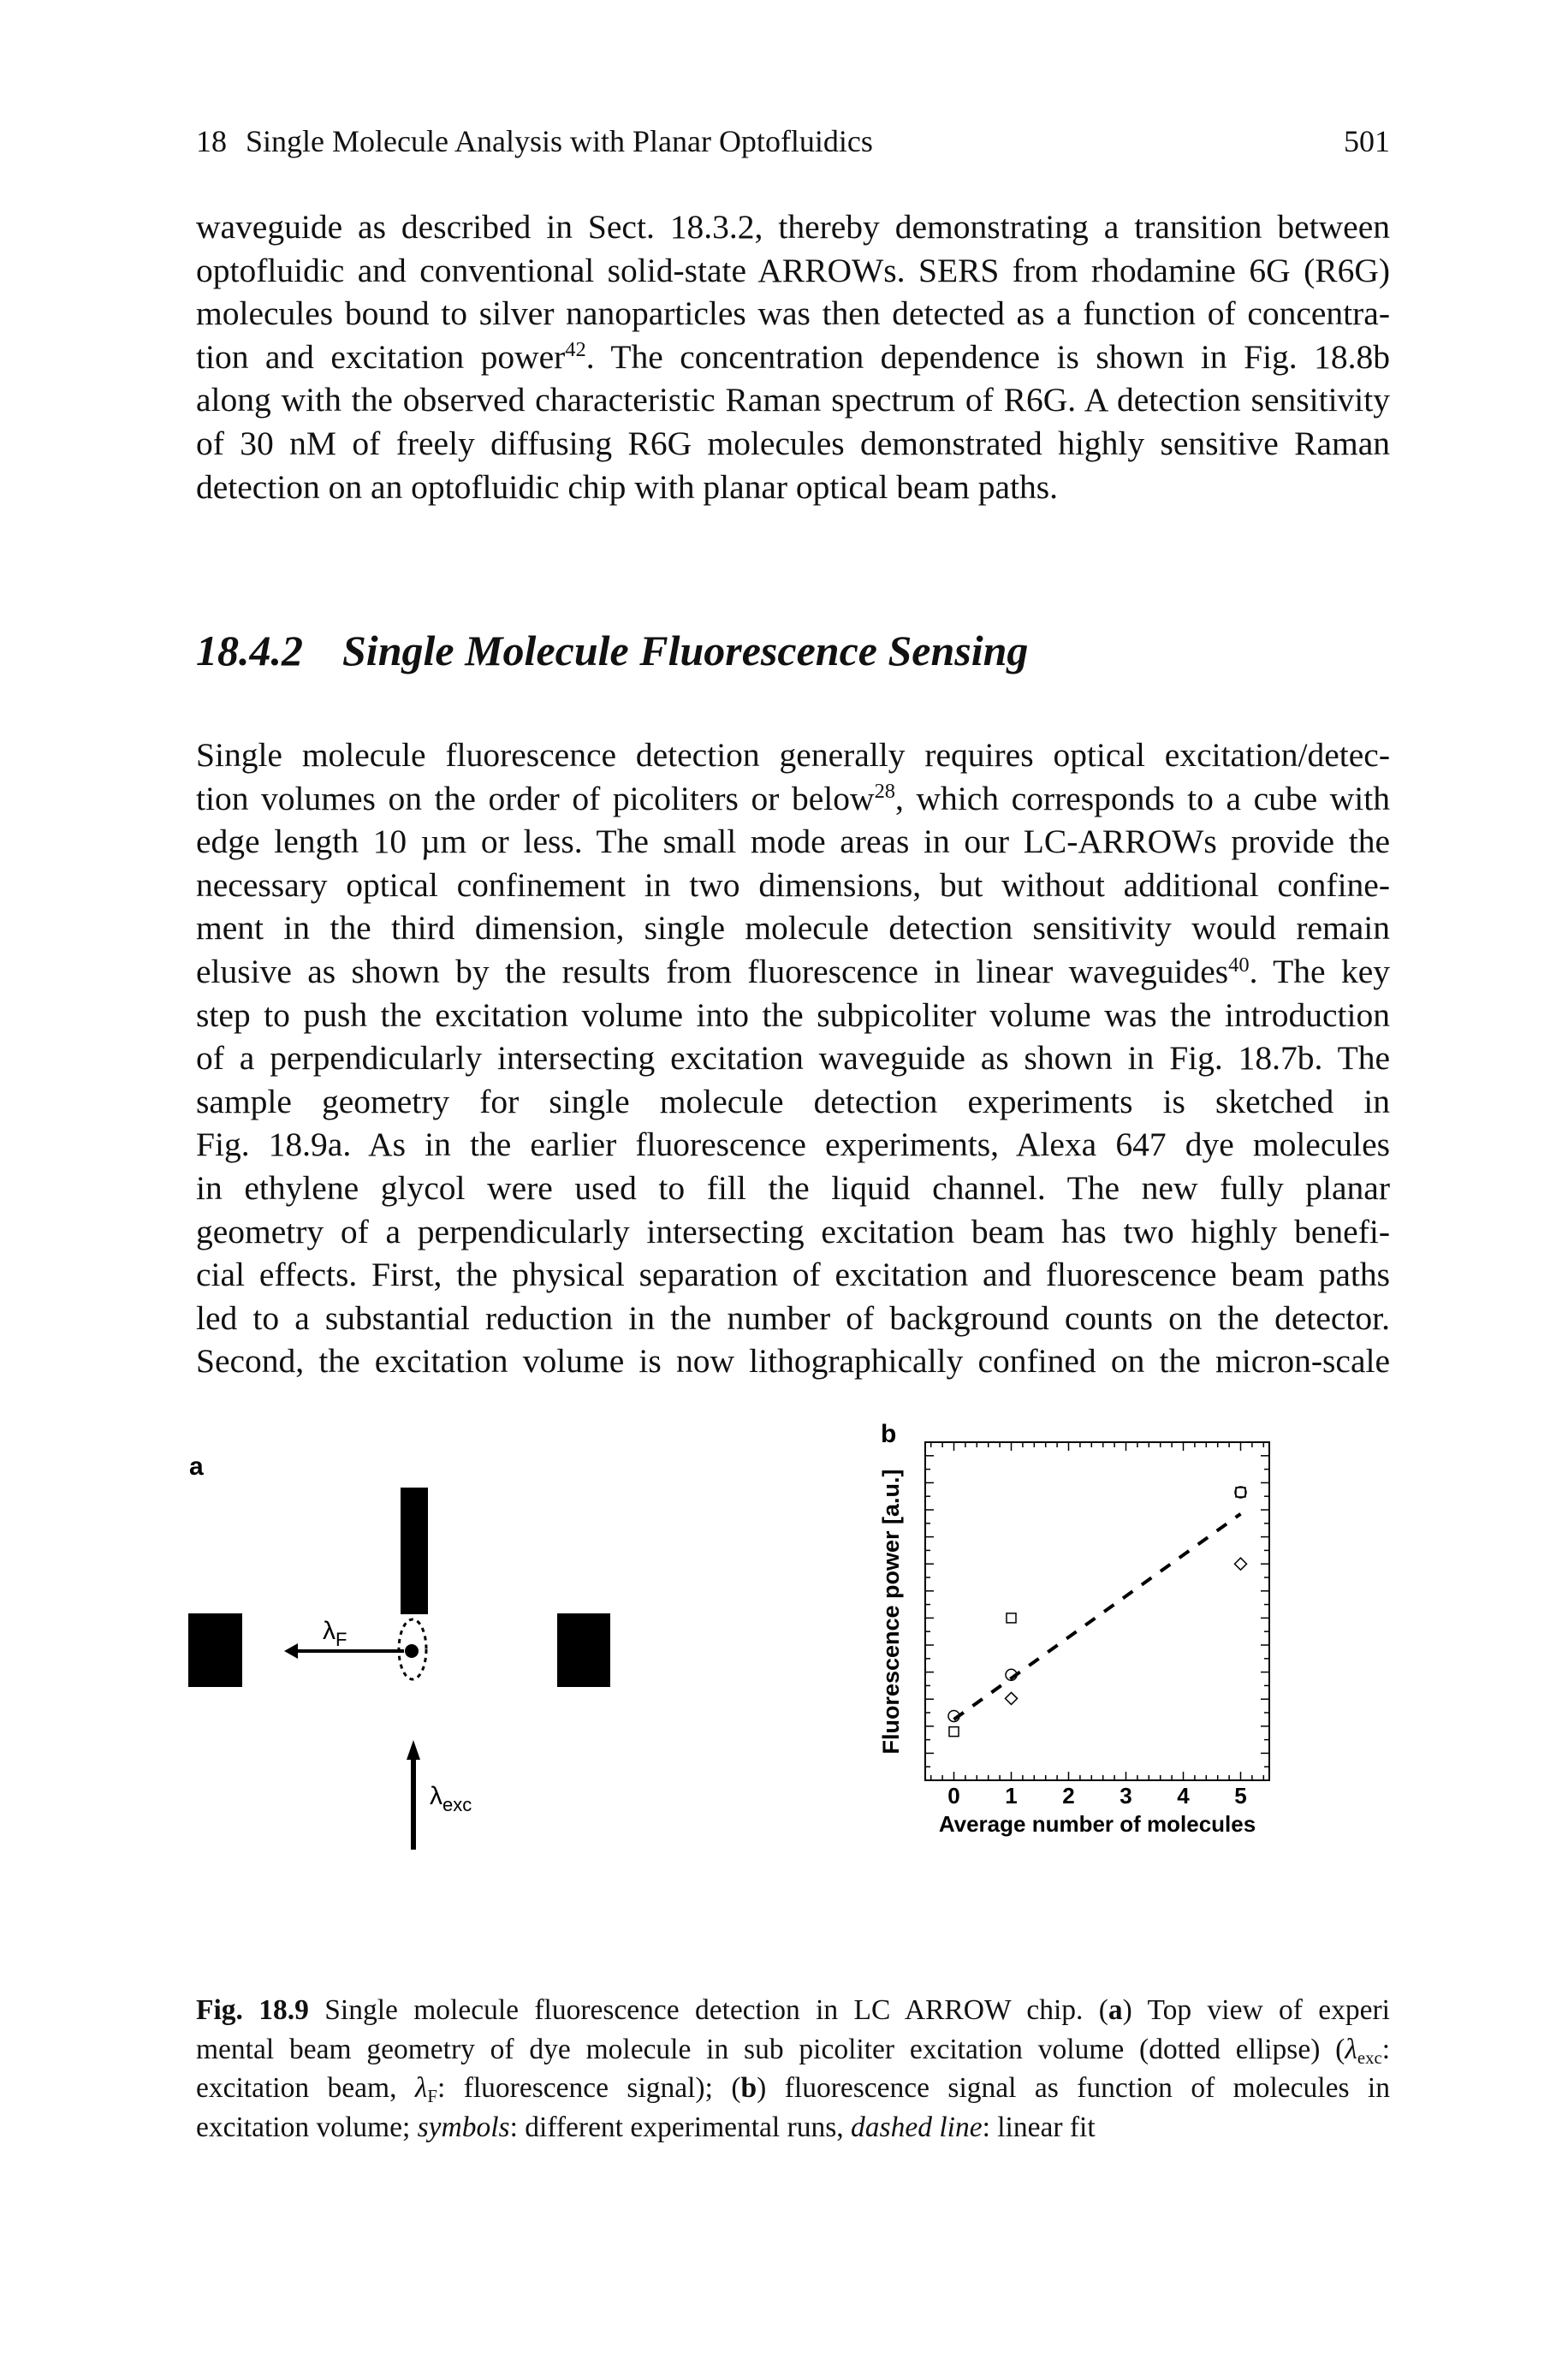 The image size is (1568, 2376). I want to click on text-segment: F, so click(432, 2097).